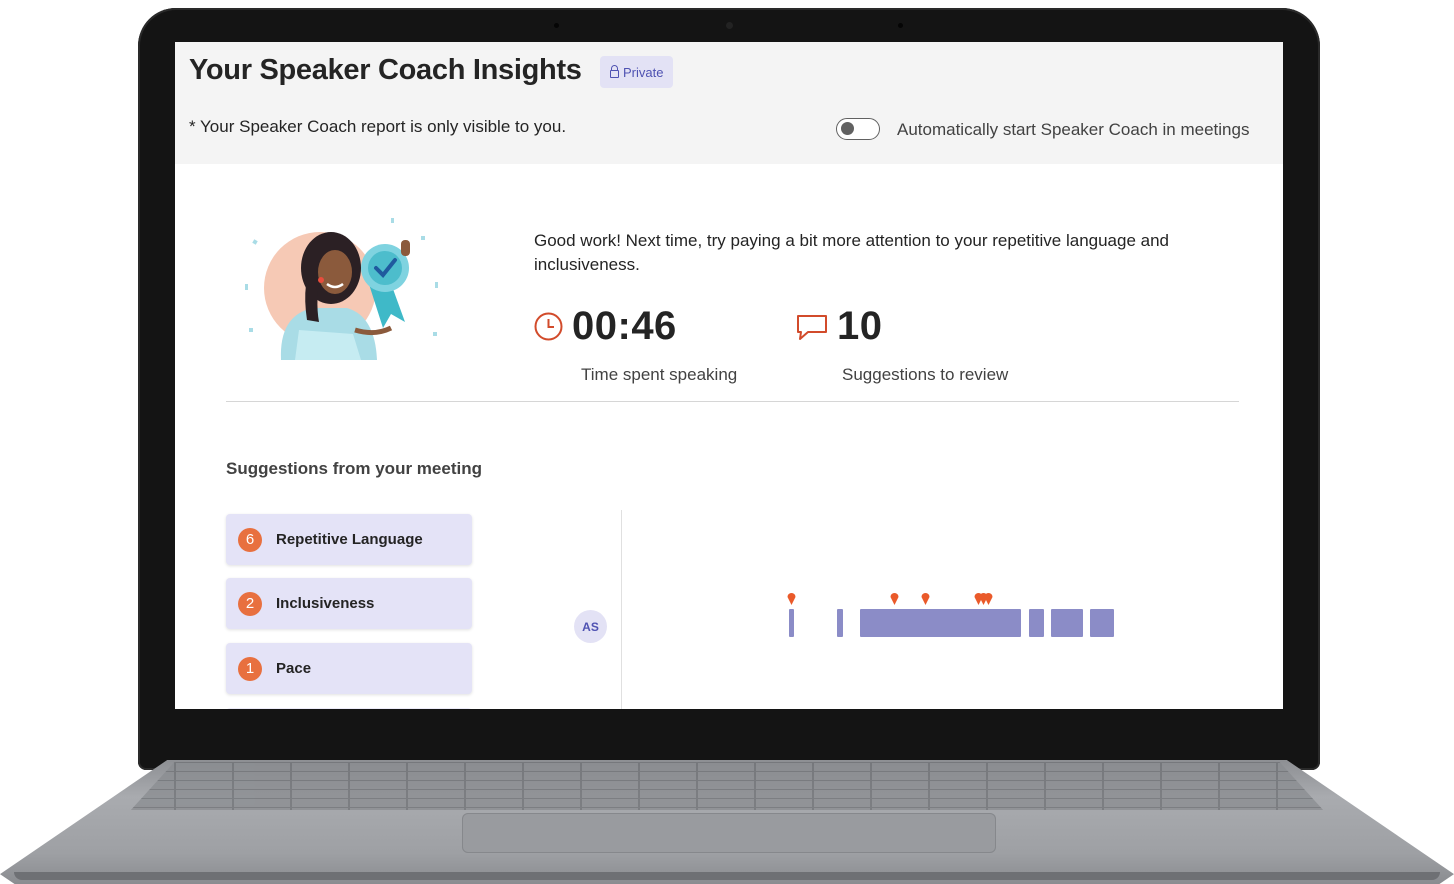  What do you see at coordinates (590, 626) in the screenshot?
I see `speaker-avatar: AS` at bounding box center [590, 626].